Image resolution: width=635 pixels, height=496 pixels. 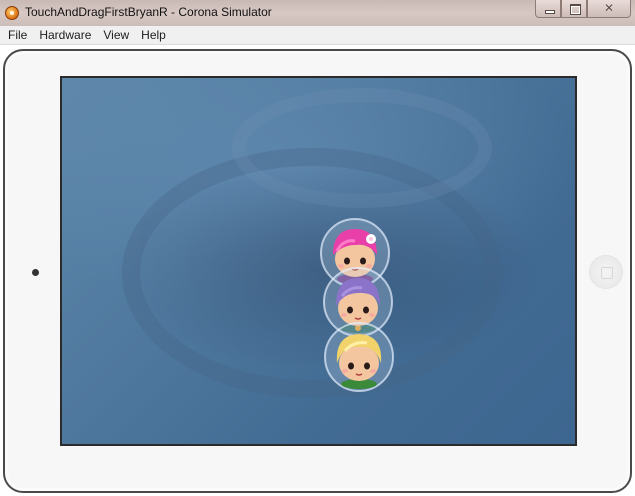 What do you see at coordinates (548, 9) in the screenshot?
I see `minimize-button` at bounding box center [548, 9].